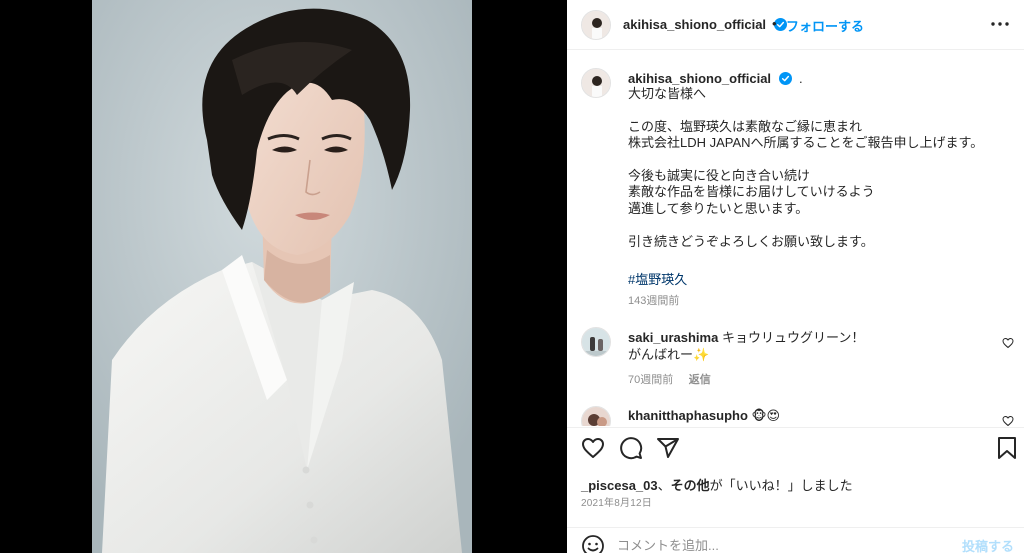  I want to click on likes-suffix: が「いいね！」しました, so click(781, 485).